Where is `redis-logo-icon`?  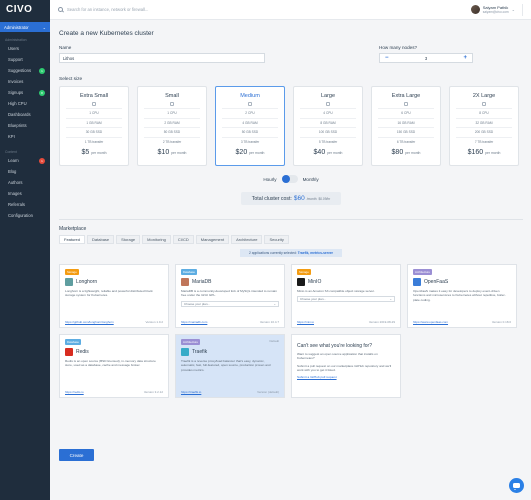
redis-logo-icon is located at coordinates (69, 352).